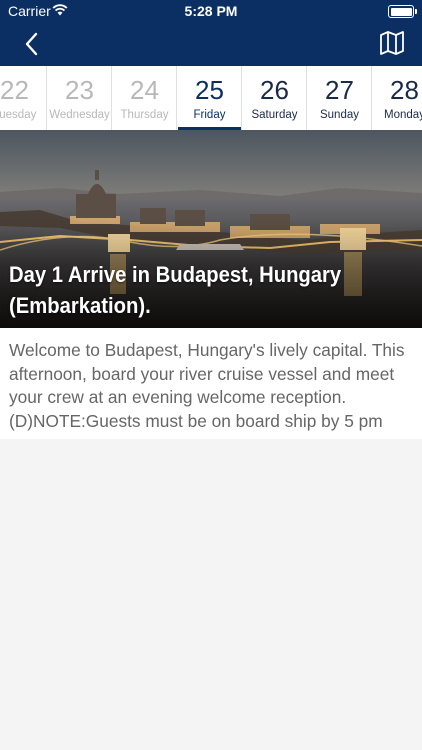 Image resolution: width=422 pixels, height=750 pixels. Describe the element at coordinates (18, 115) in the screenshot. I see `date-weekday: Tuesday` at that location.